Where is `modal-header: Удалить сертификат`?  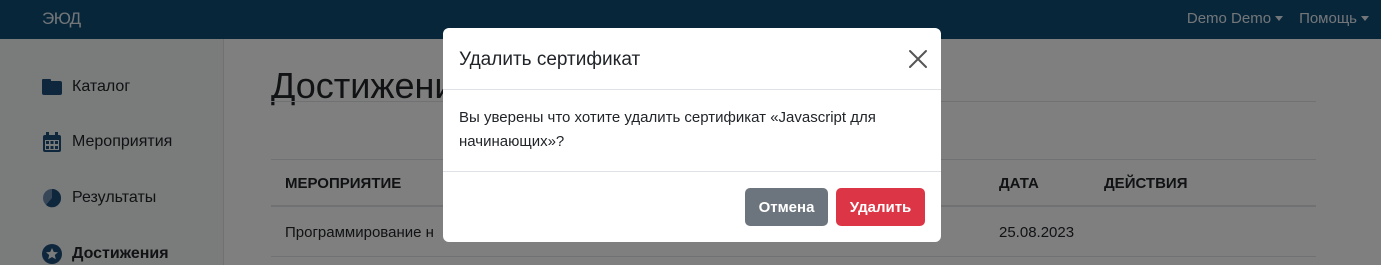 modal-header: Удалить сертификат is located at coordinates (692, 59).